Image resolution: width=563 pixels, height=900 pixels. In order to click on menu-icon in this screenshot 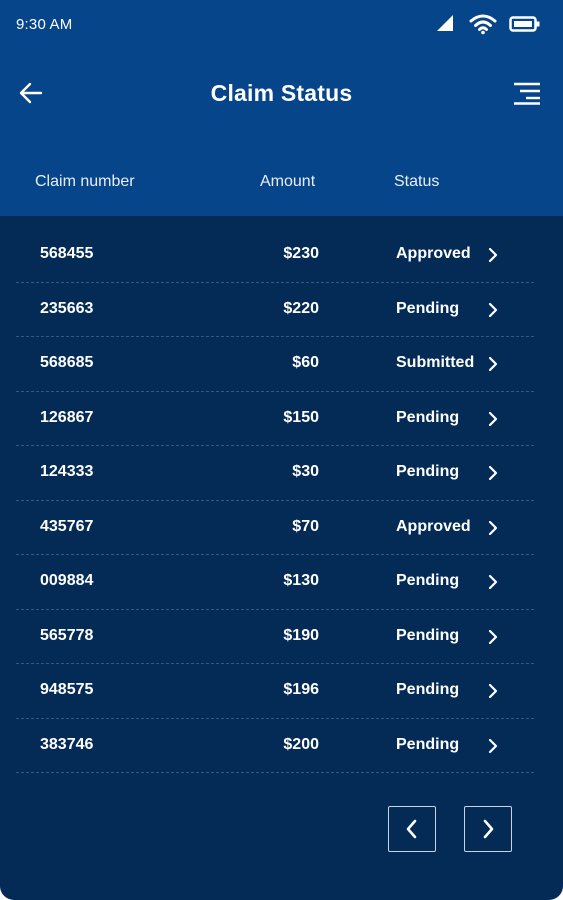, I will do `click(527, 93)`.